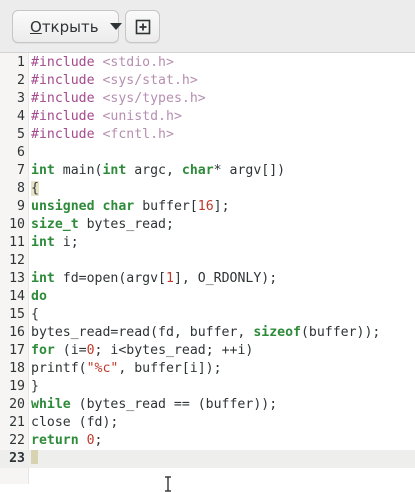 The width and height of the screenshot is (415, 492). Describe the element at coordinates (142, 351) in the screenshot. I see `line-code: for (i=0; i<bytes_read; ++i)` at that location.